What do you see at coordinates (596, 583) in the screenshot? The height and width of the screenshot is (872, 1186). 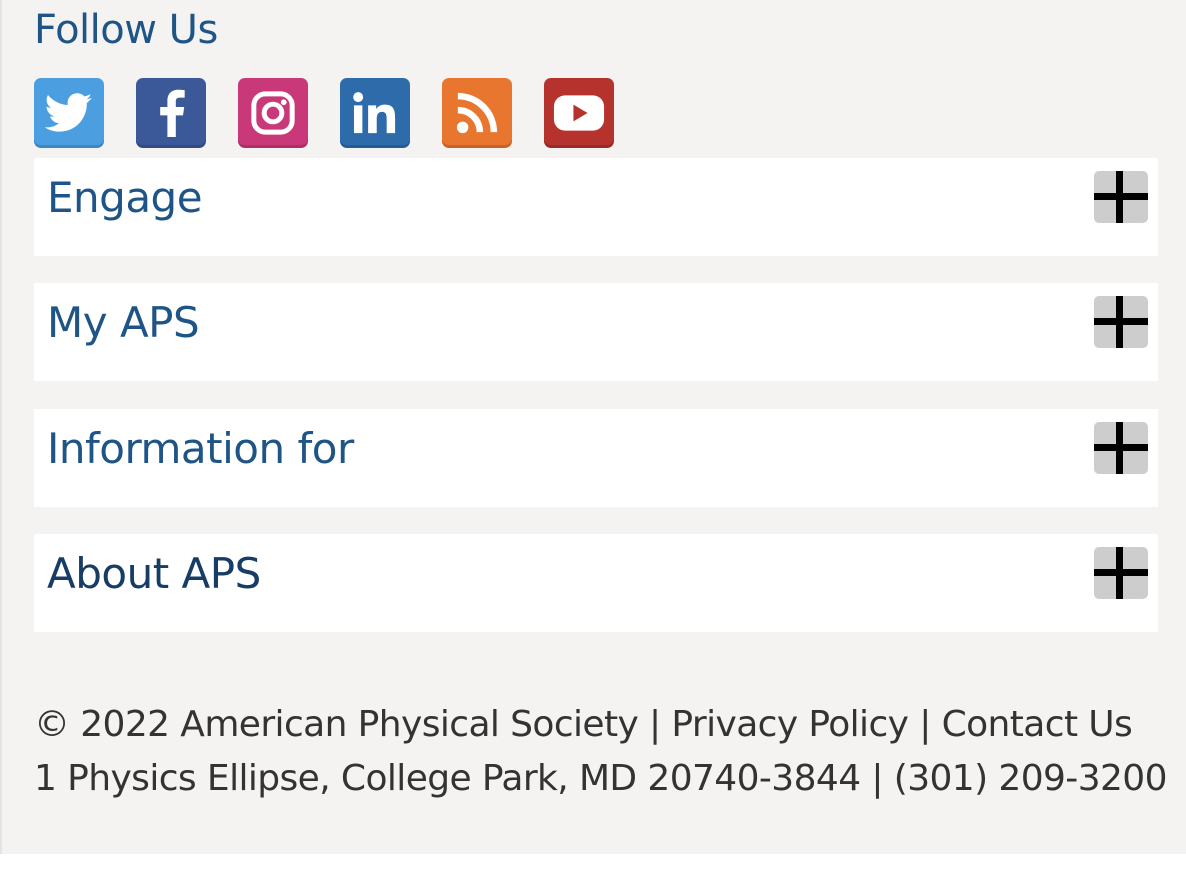 I see `panel-about-aps: About APS` at bounding box center [596, 583].